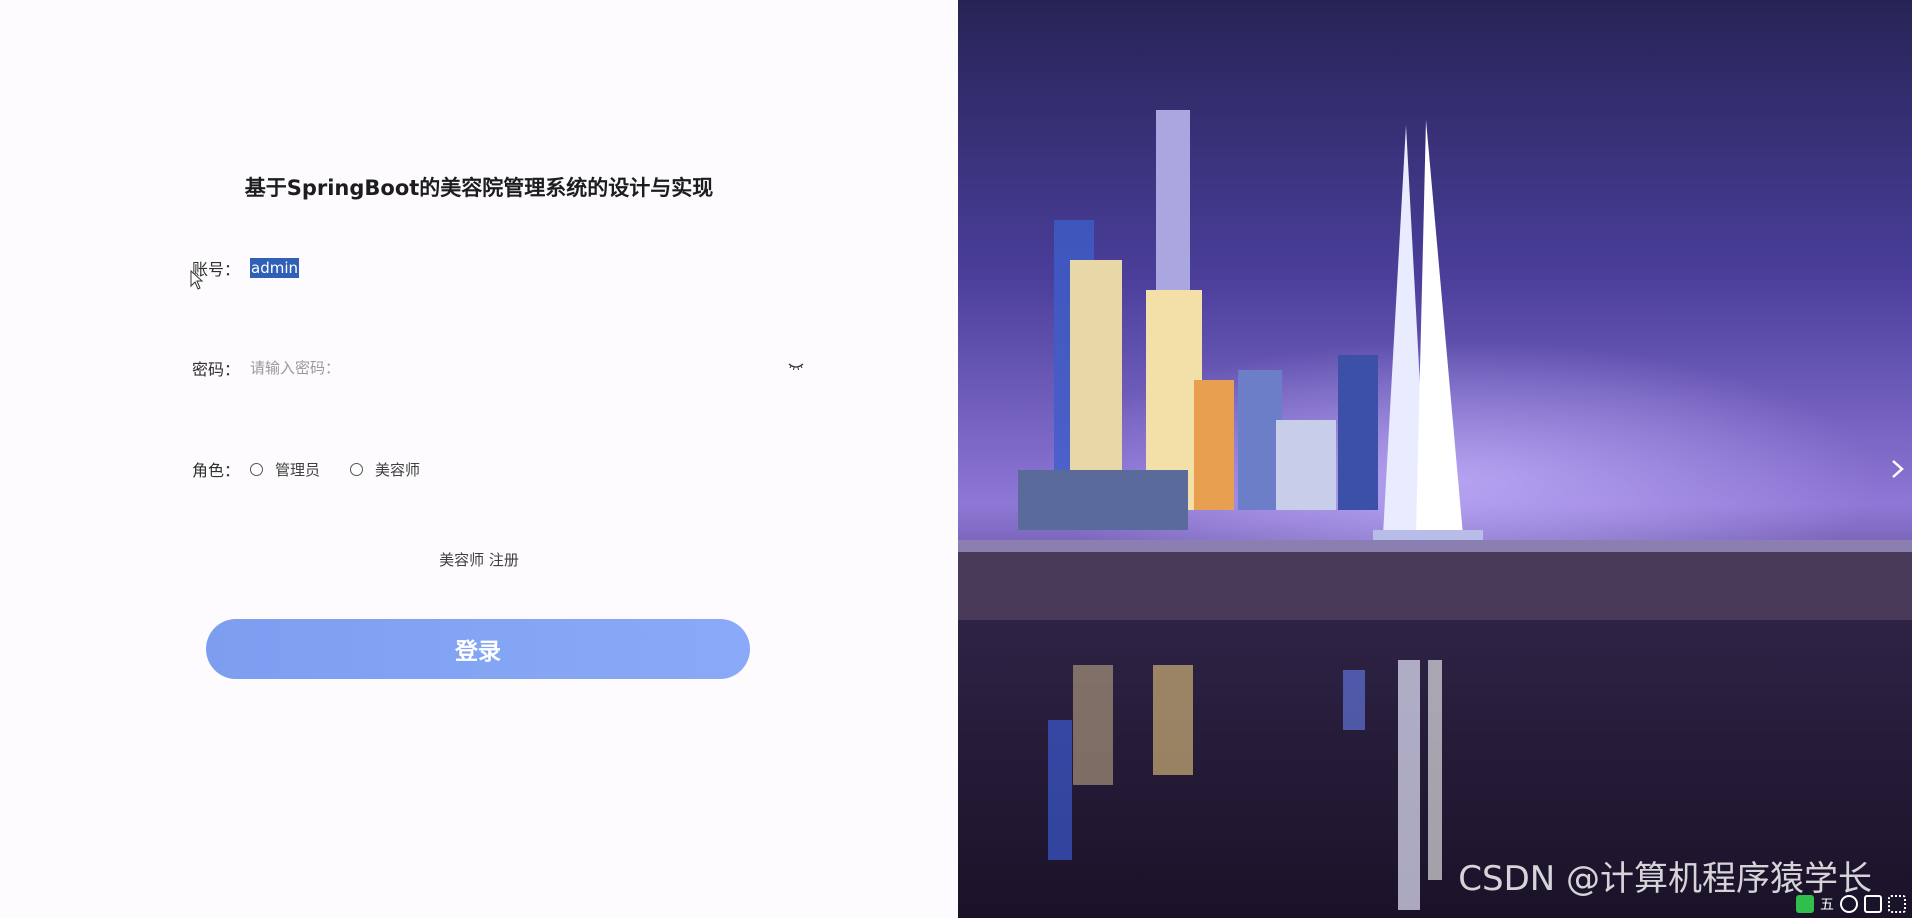 This screenshot has width=1912, height=918. What do you see at coordinates (1897, 469) in the screenshot?
I see `chevron-right-icon` at bounding box center [1897, 469].